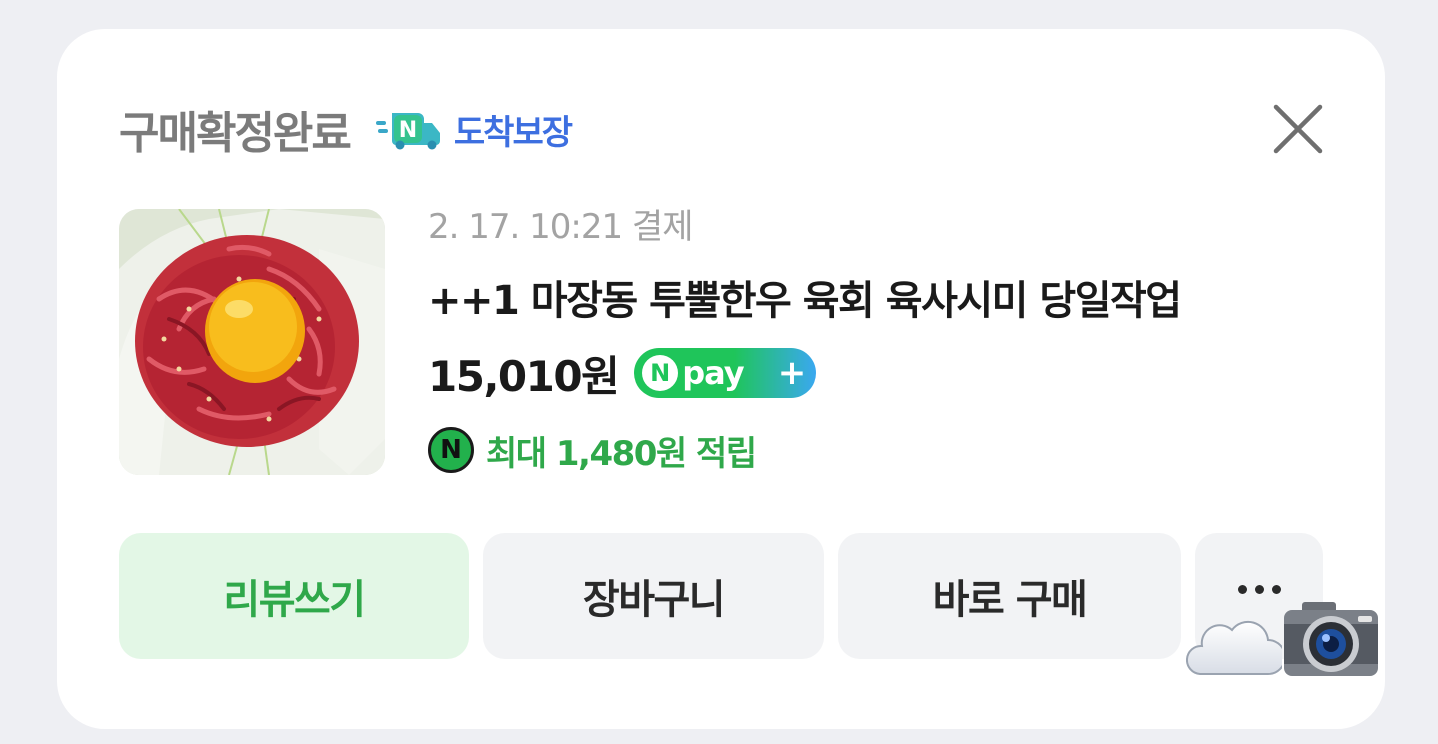  What do you see at coordinates (621, 453) in the screenshot?
I see `reward-text: 최대 1,480원 적립` at bounding box center [621, 453].